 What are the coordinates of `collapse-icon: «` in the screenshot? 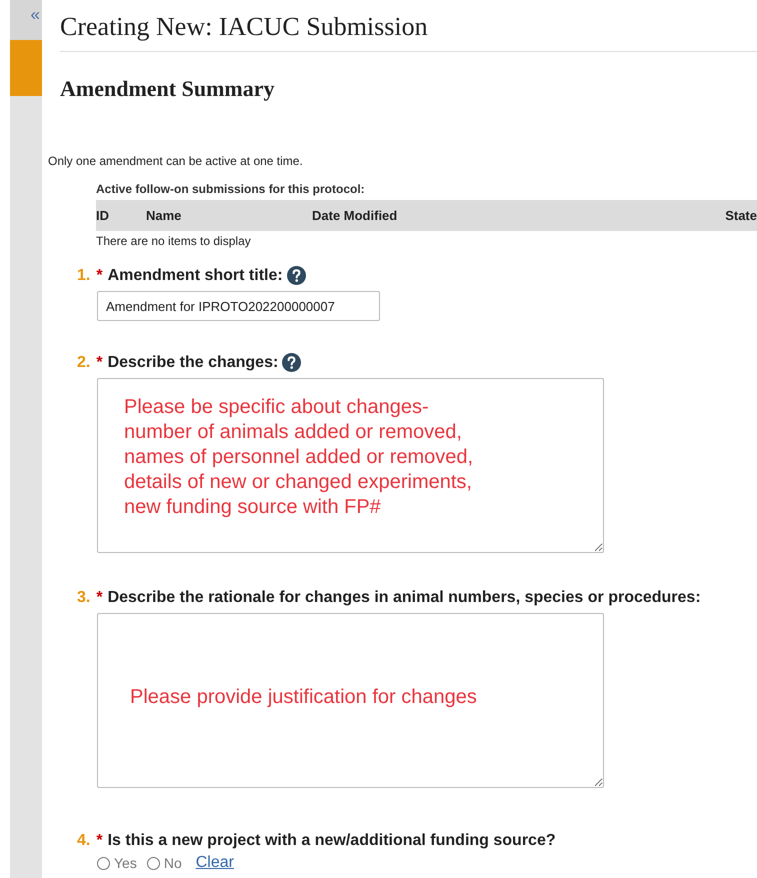 It's located at (35, 14).